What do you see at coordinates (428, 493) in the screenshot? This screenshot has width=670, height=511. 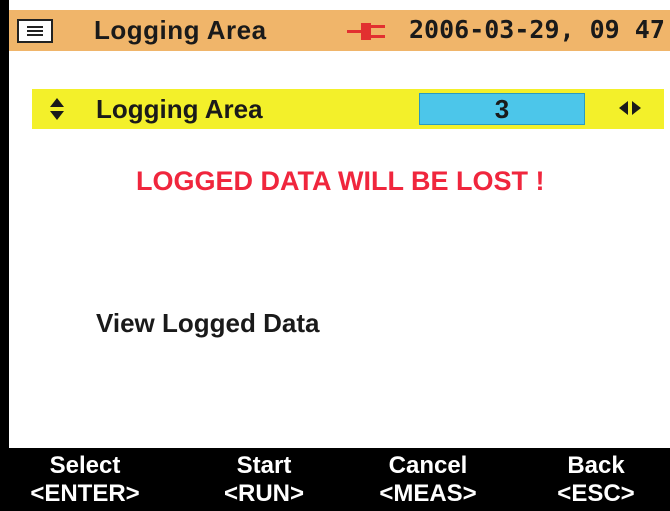 I see `cancel-button-key: <MEAS>` at bounding box center [428, 493].